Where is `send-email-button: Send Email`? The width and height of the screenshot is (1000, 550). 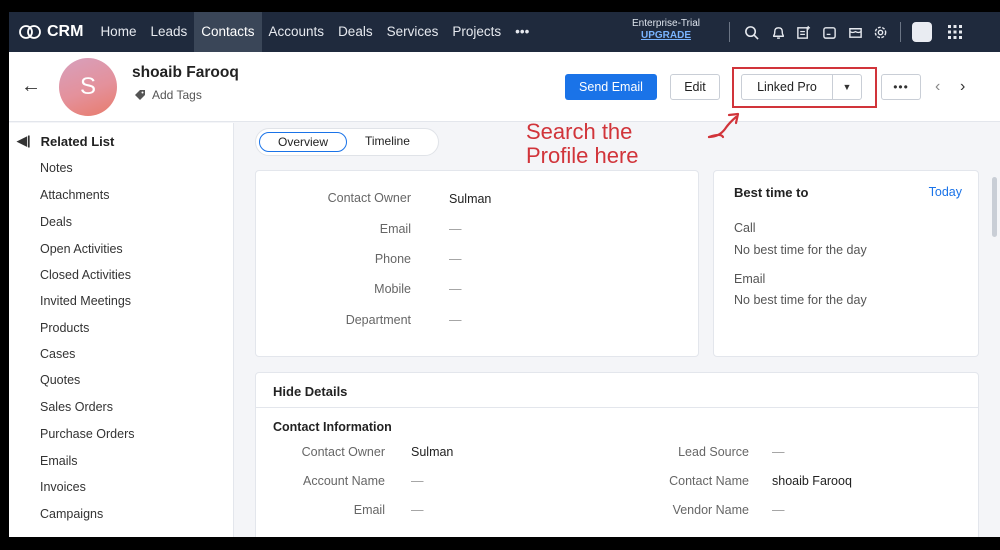
send-email-button: Send Email is located at coordinates (611, 87).